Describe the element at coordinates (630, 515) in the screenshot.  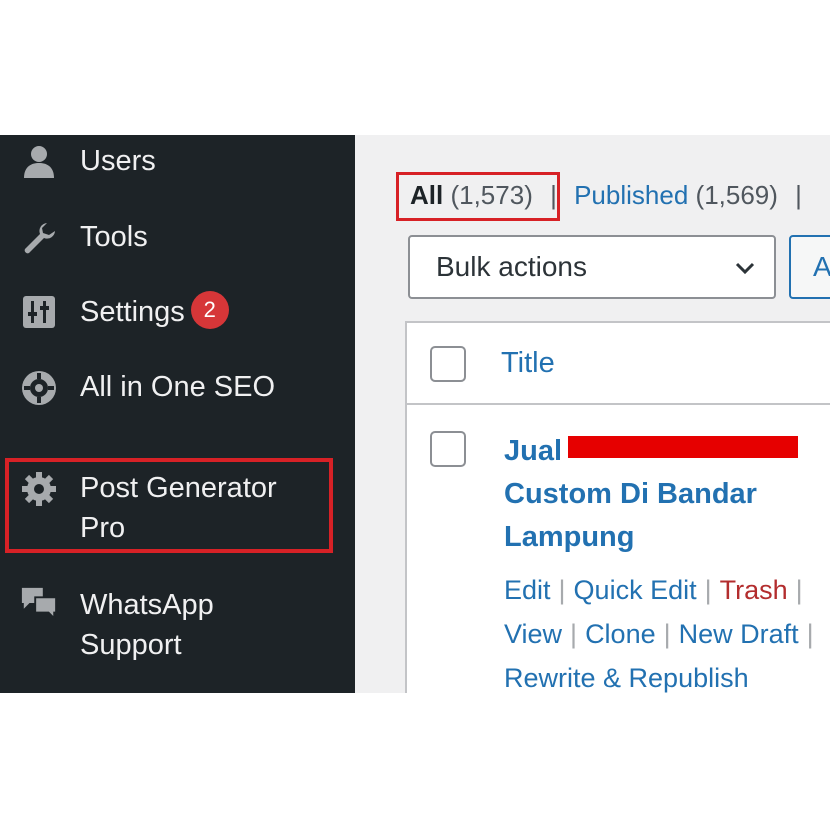
I see `post-title-rest: Custom Di Bandar Lampung` at that location.